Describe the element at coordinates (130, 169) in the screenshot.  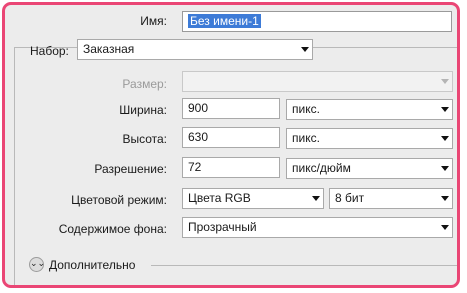
I see `resolution-label: Разрешение:` at that location.